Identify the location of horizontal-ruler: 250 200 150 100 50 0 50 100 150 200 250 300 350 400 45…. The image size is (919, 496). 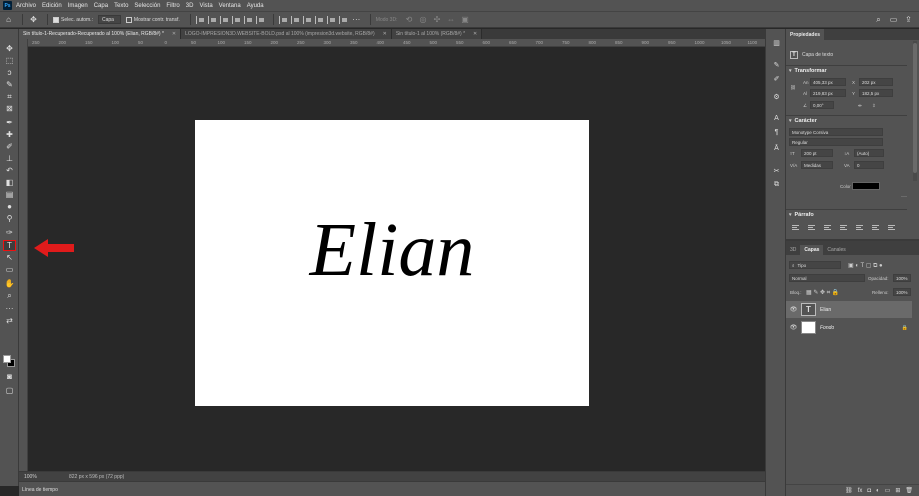
(396, 43).